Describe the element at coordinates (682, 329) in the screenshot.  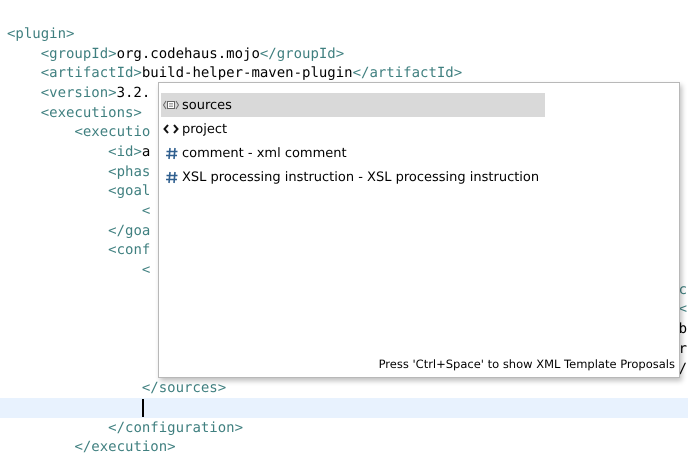
I see `code-fragment: b` at that location.